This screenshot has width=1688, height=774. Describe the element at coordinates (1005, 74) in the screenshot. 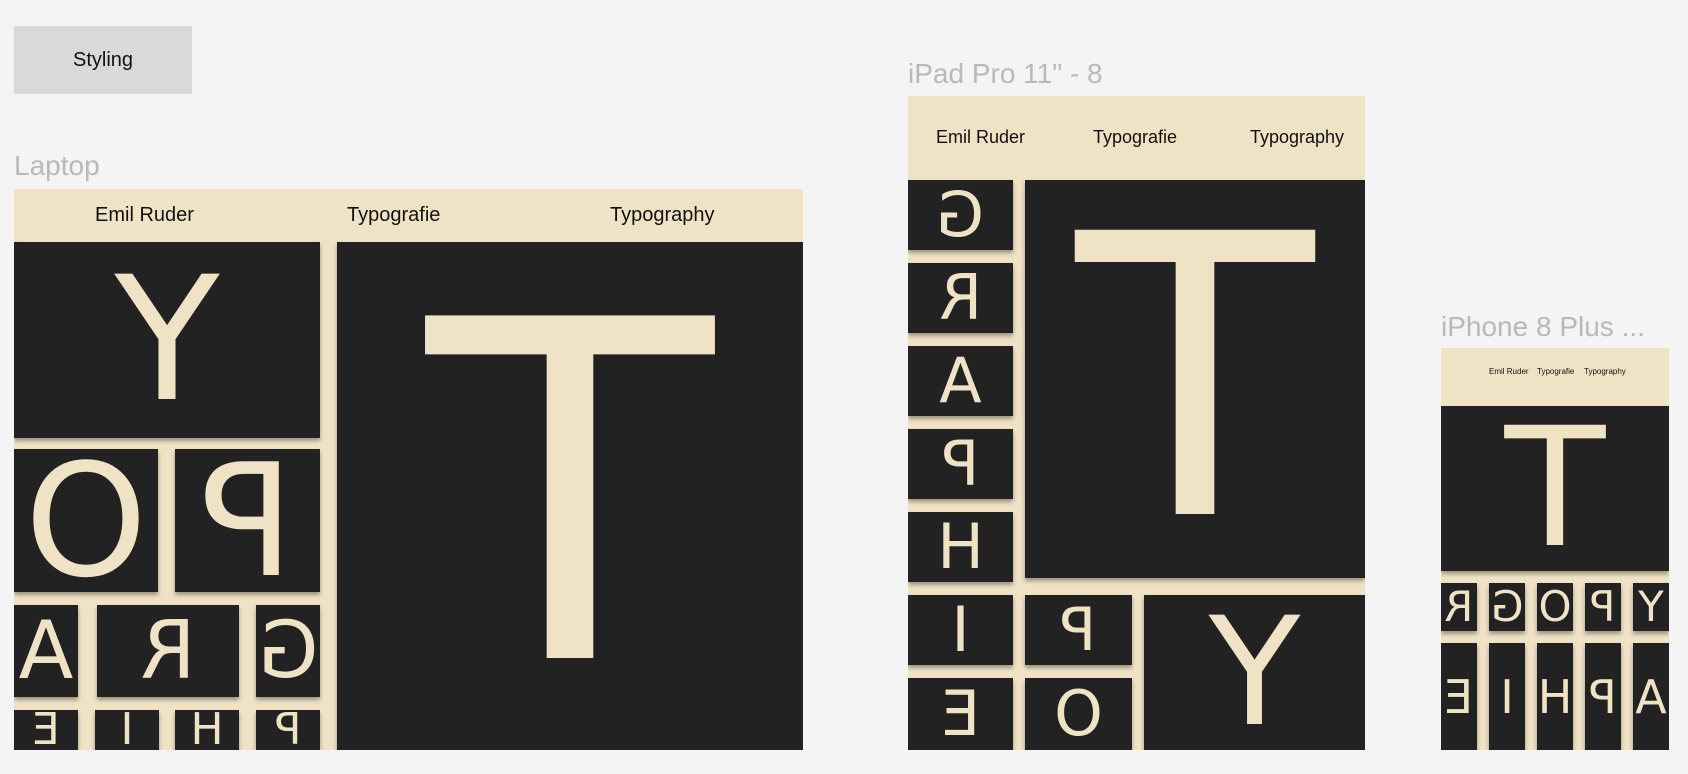

I see `ipad-frame-label: iPad Pro 11" - 8` at that location.